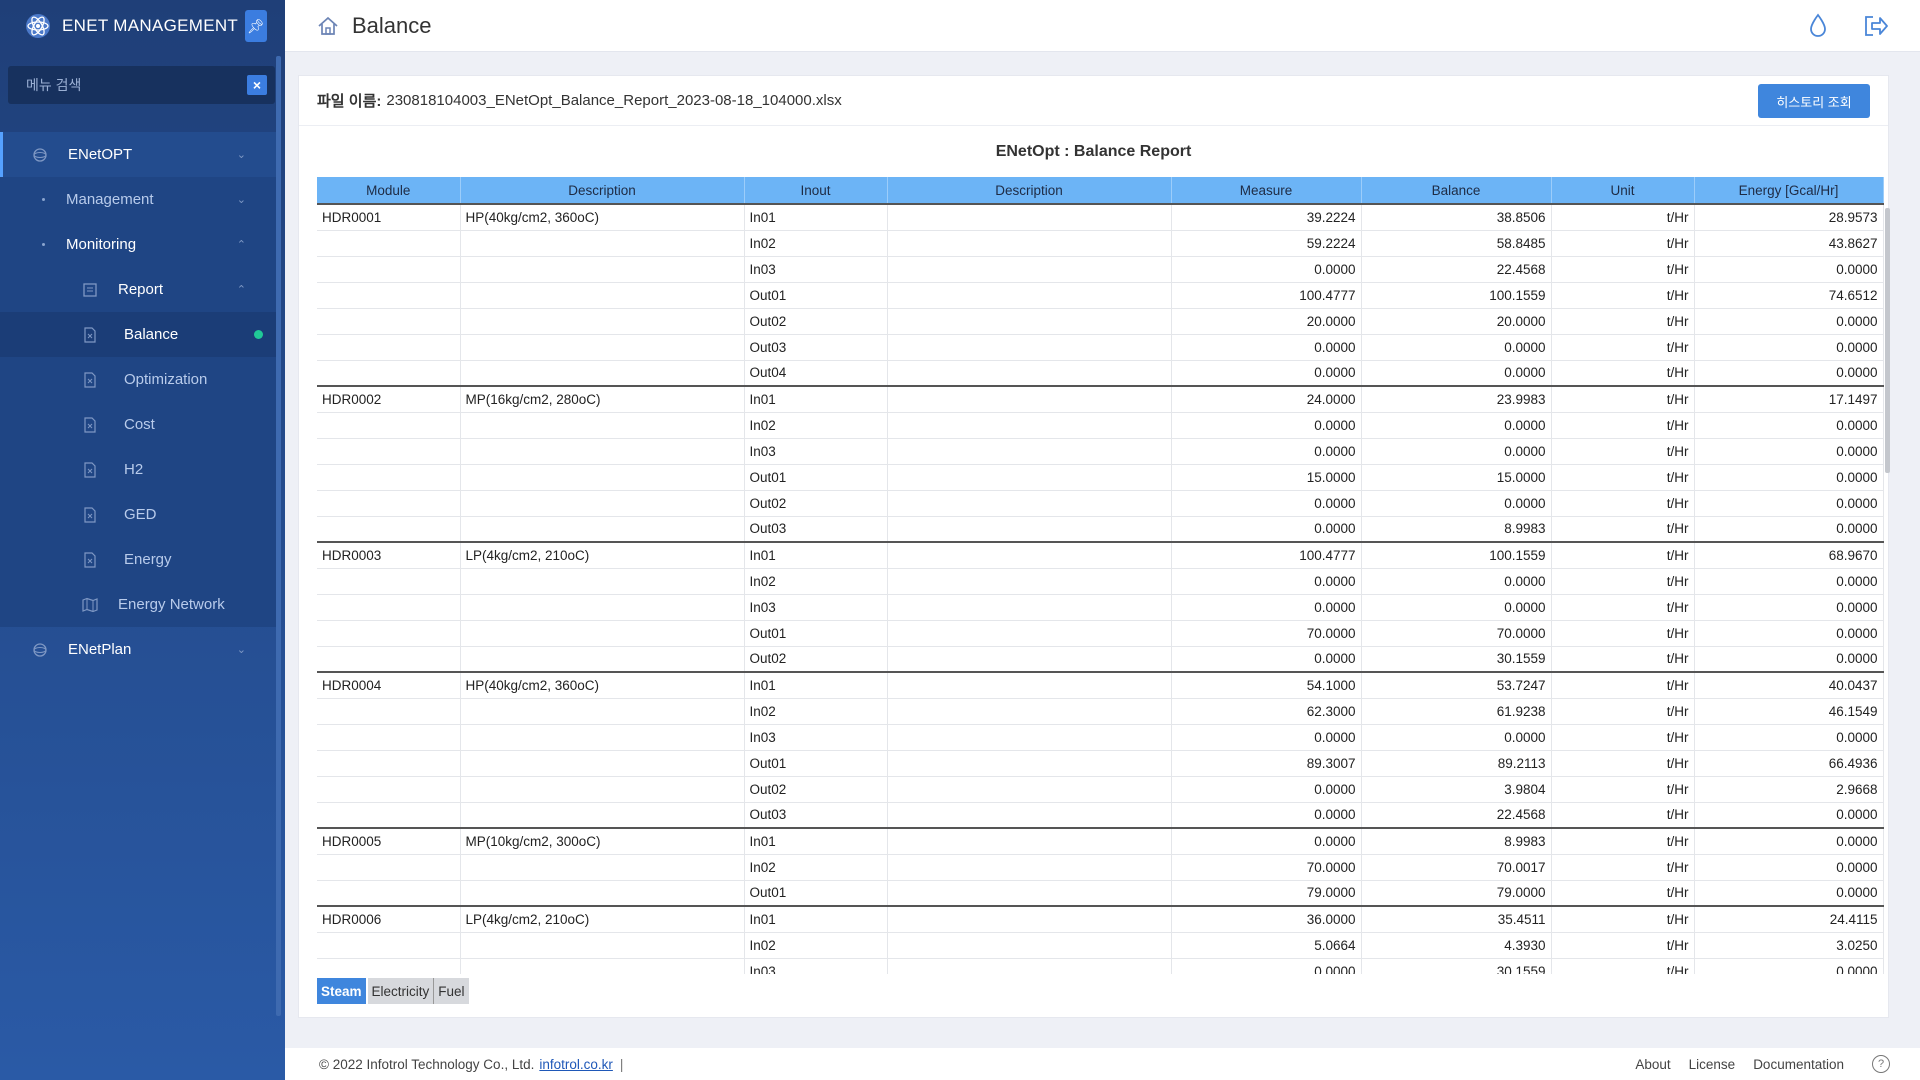  What do you see at coordinates (1100, 373) in the screenshot?
I see `table-row: Out04 0.0000 0.0000 t/Hr 0.0000` at bounding box center [1100, 373].